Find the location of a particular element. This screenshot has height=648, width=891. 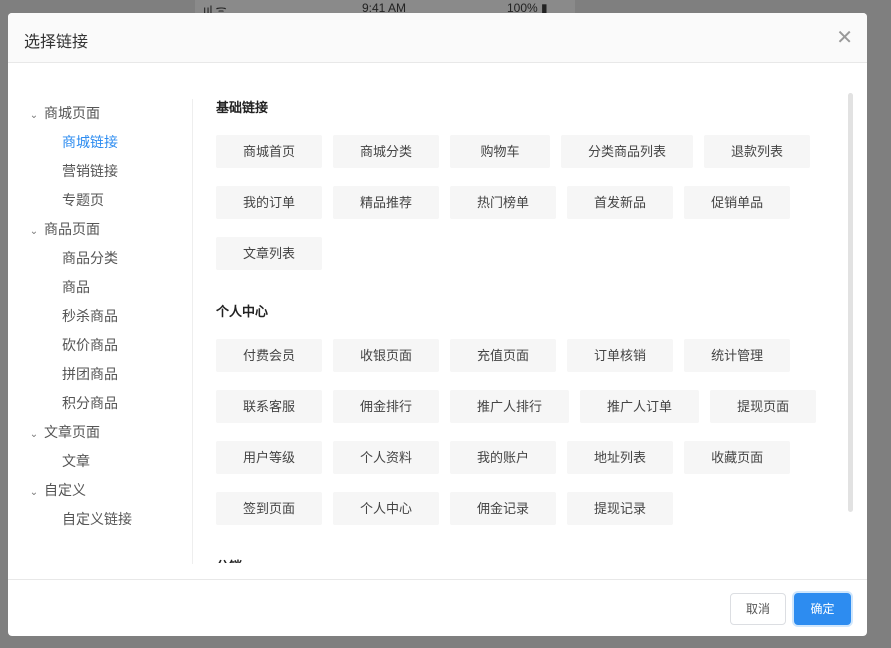

link-button: 个人资料 is located at coordinates (386, 457).